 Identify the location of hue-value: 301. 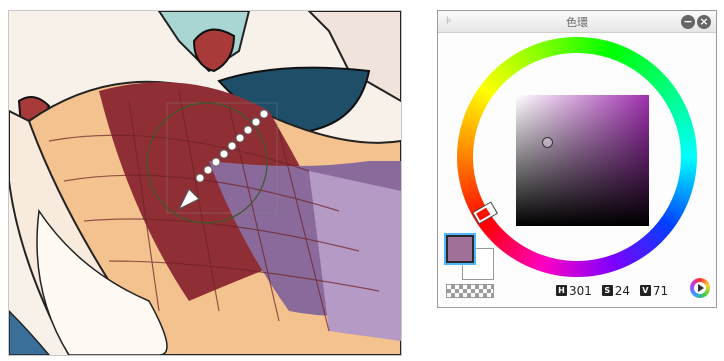
(580, 290).